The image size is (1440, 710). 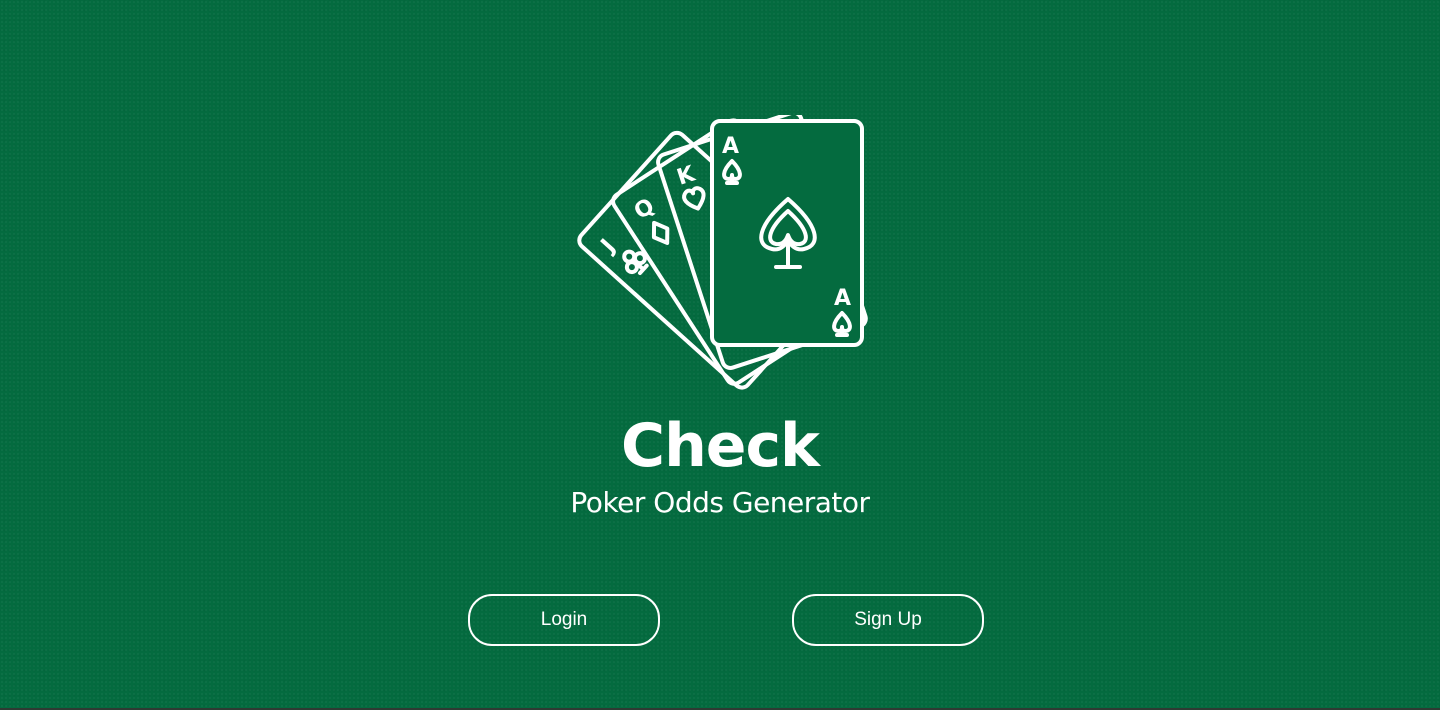 What do you see at coordinates (635, 262) in the screenshot?
I see `club-icon` at bounding box center [635, 262].